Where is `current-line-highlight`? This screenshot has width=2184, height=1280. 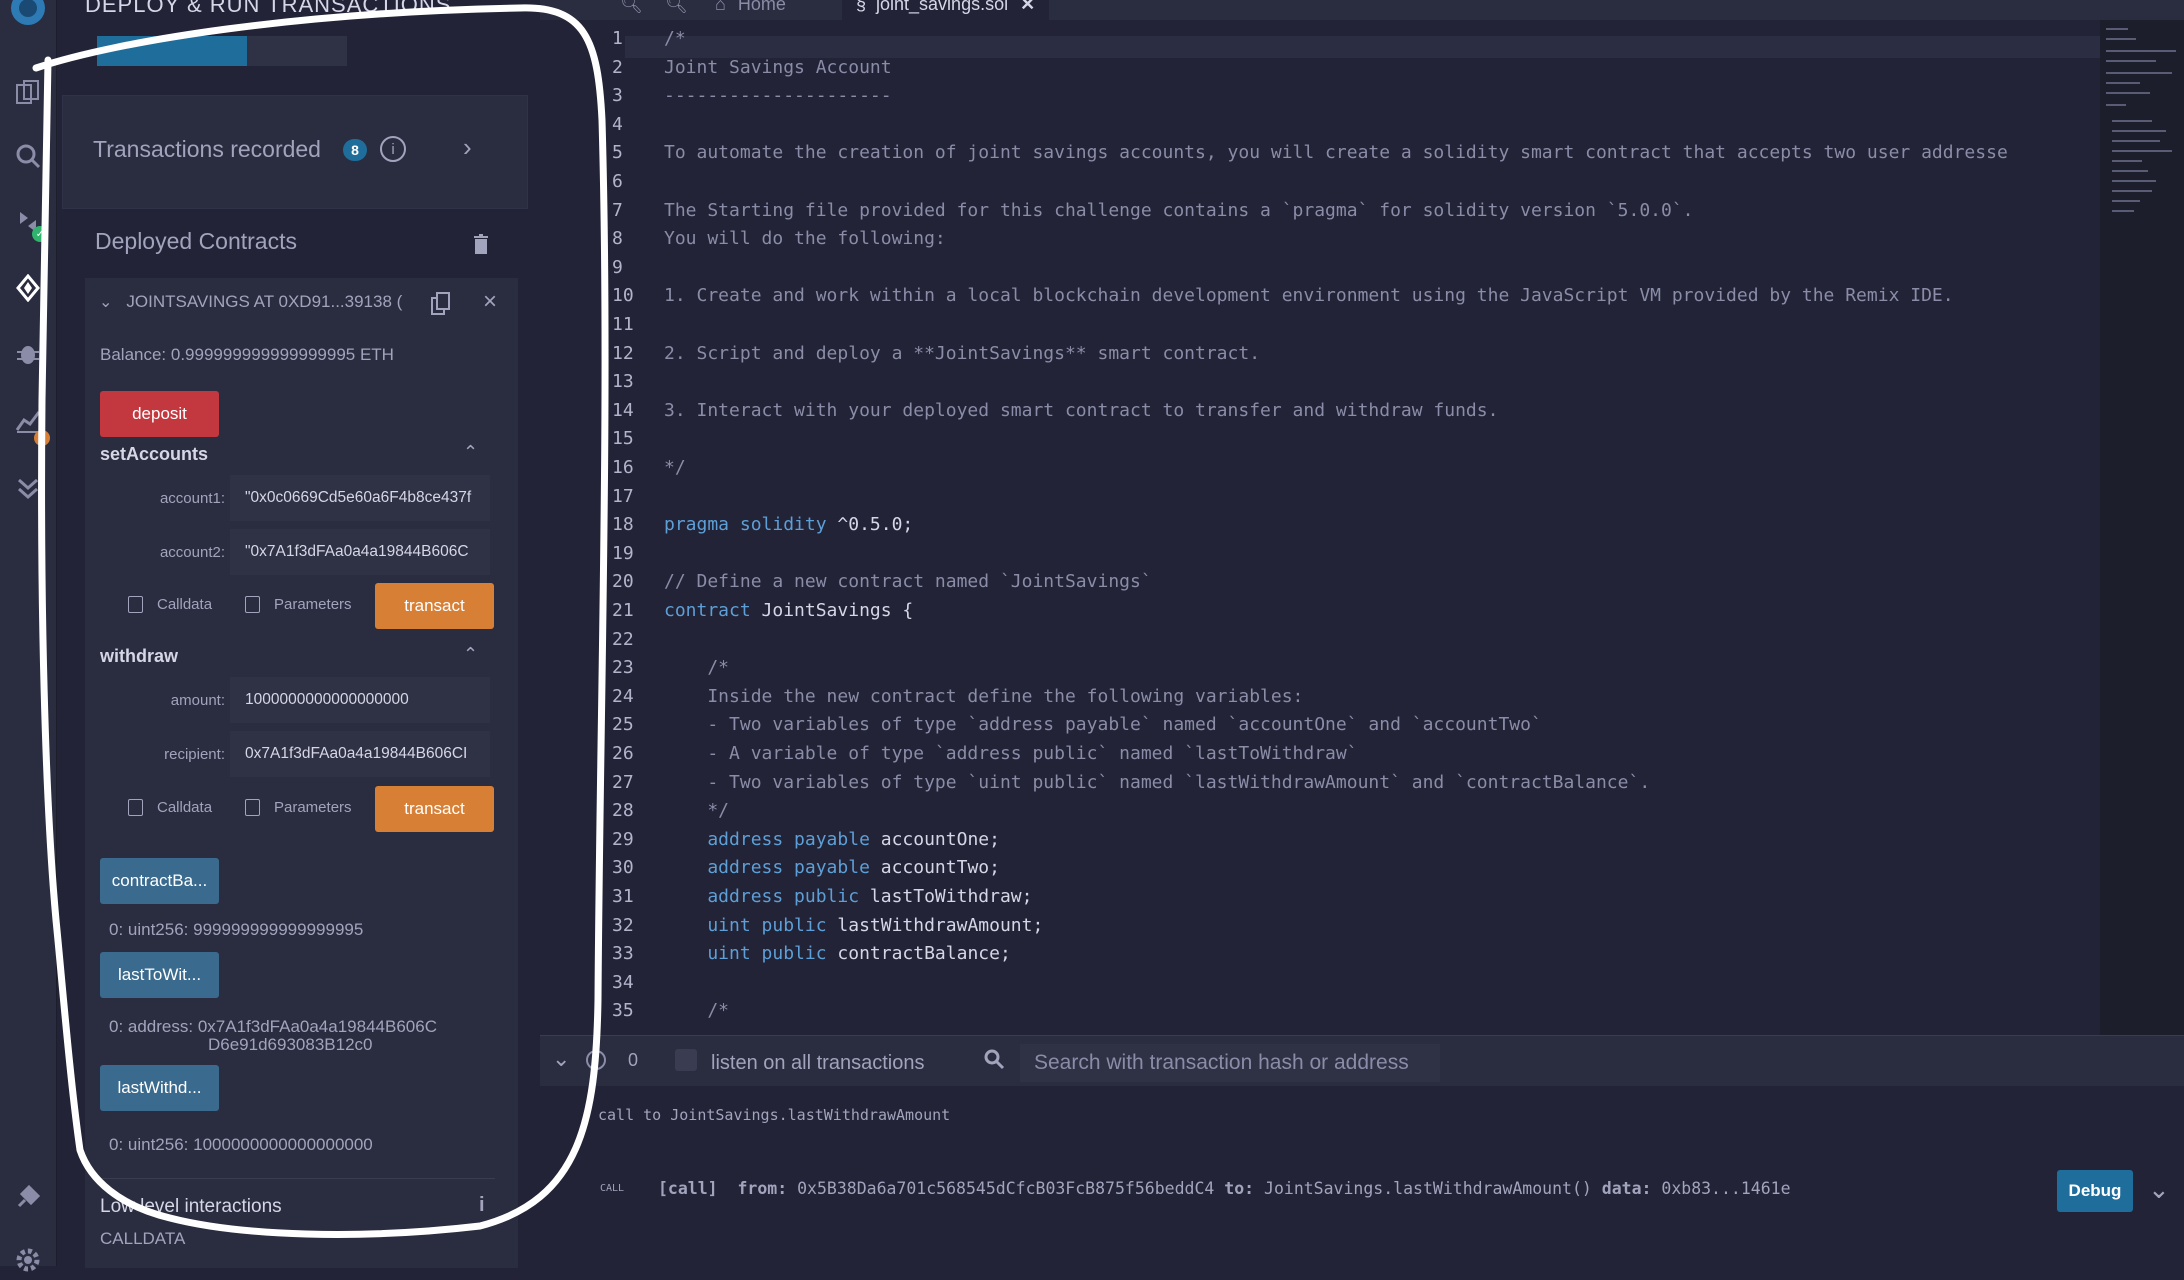 current-line-highlight is located at coordinates (1362, 47).